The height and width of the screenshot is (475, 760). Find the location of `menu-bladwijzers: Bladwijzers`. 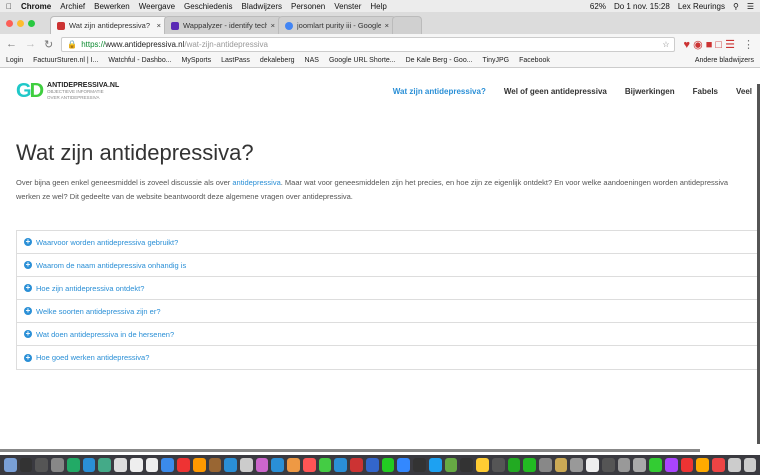

menu-bladwijzers: Bladwijzers is located at coordinates (262, 6).